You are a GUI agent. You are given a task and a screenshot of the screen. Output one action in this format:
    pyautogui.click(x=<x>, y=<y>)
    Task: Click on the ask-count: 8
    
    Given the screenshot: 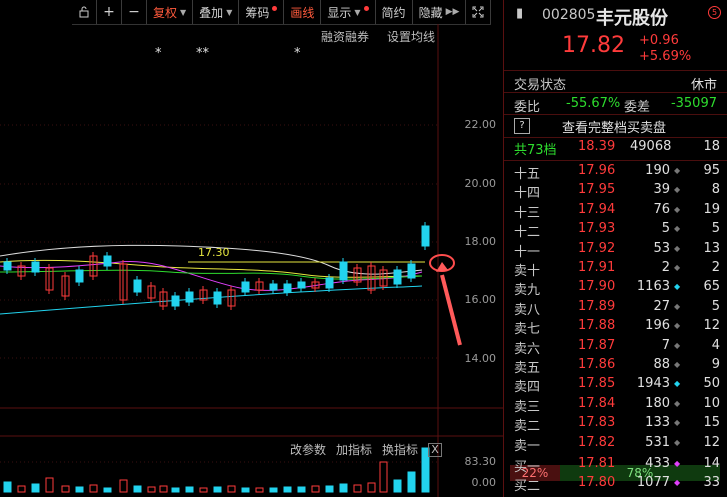 What is the action you would take?
    pyautogui.click(x=715, y=190)
    